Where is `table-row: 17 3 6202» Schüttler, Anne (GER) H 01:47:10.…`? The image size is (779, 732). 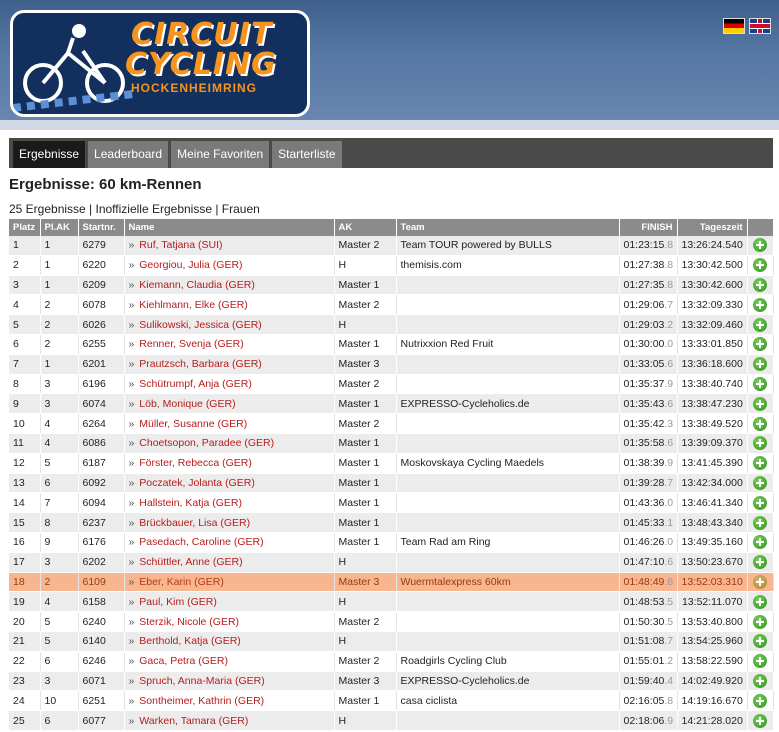
table-row: 17 3 6202» Schüttler, Anne (GER) H 01:47:10.… is located at coordinates (391, 562).